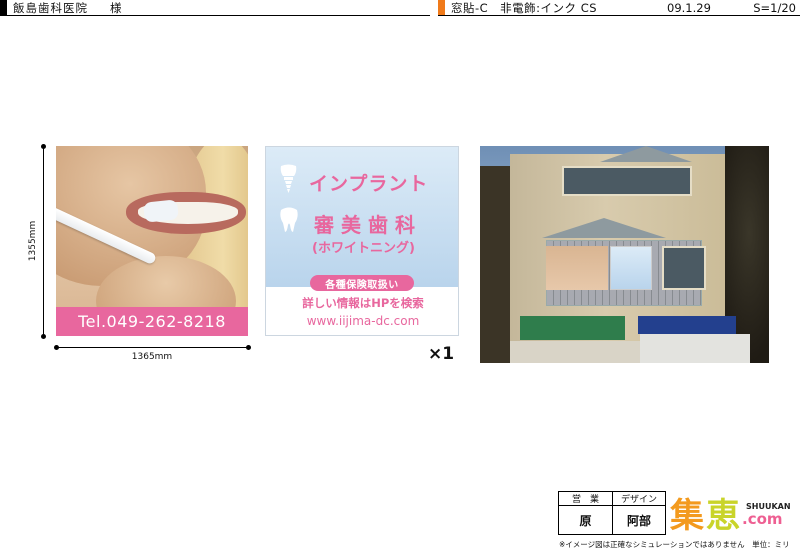  What do you see at coordinates (689, 7) in the screenshot?
I see `job-date: 09.1.29` at bounding box center [689, 7].